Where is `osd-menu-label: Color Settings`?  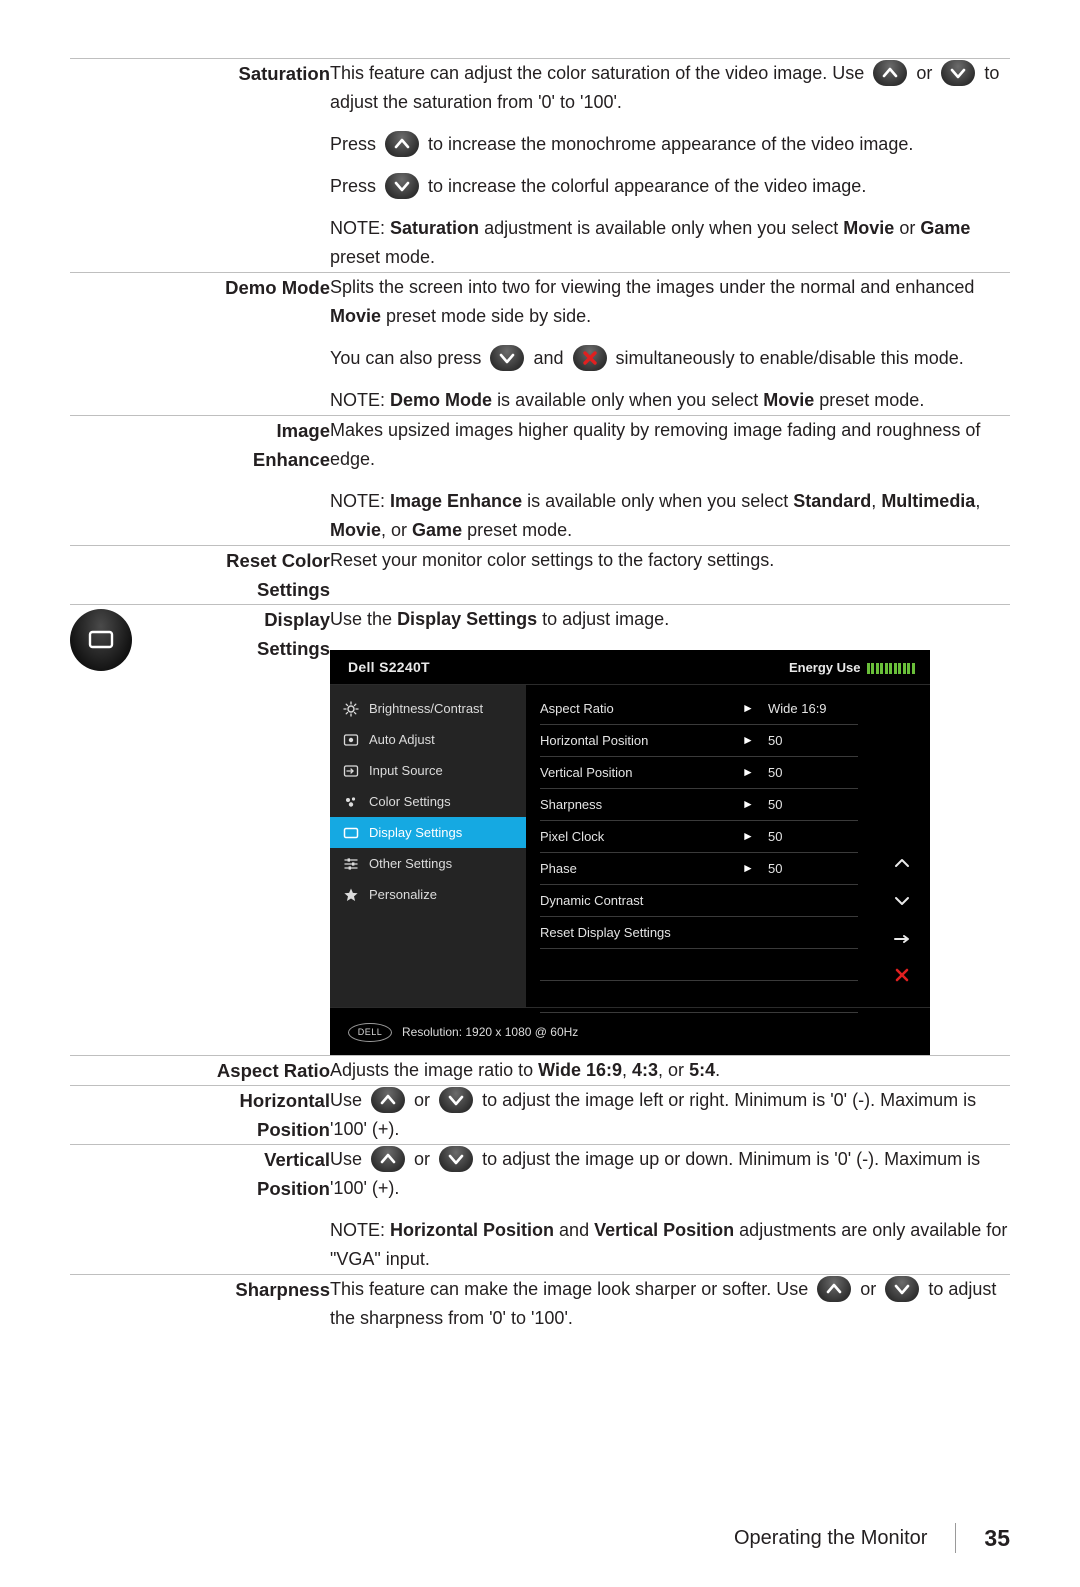 osd-menu-label: Color Settings is located at coordinates (410, 801).